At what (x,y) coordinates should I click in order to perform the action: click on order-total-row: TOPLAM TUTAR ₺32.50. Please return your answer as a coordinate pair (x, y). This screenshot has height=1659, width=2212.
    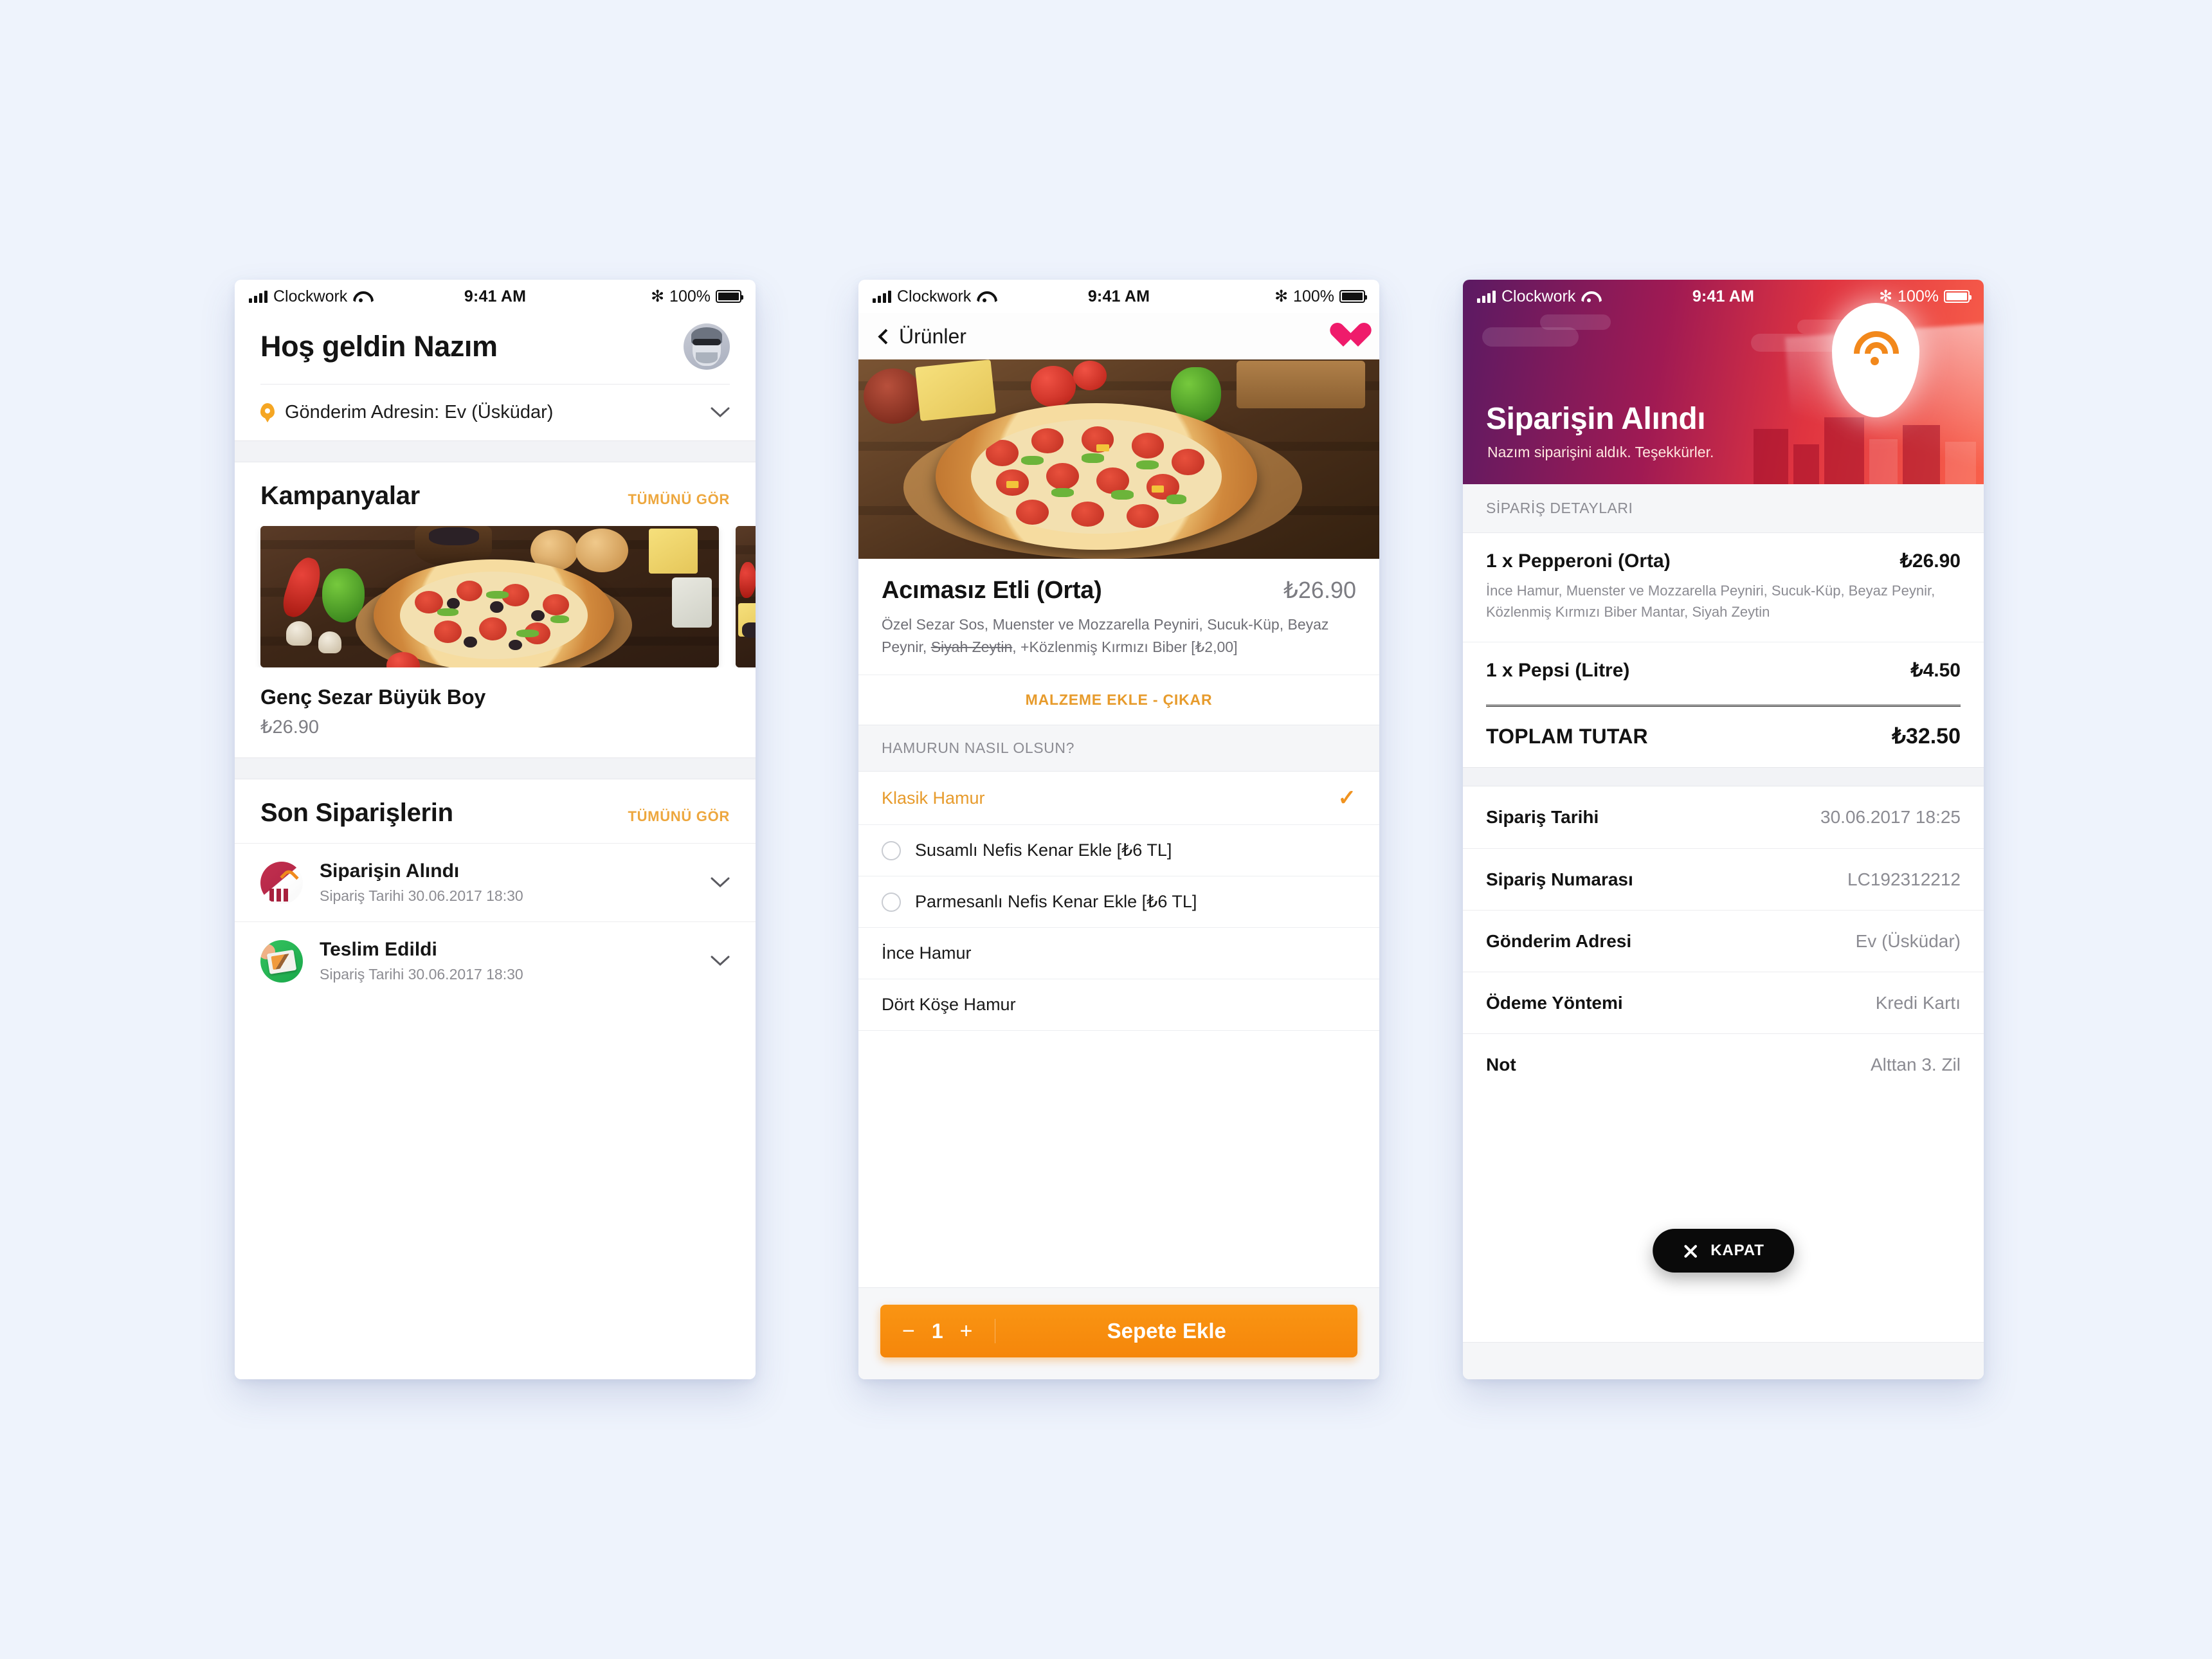
    Looking at the image, I should click on (1723, 737).